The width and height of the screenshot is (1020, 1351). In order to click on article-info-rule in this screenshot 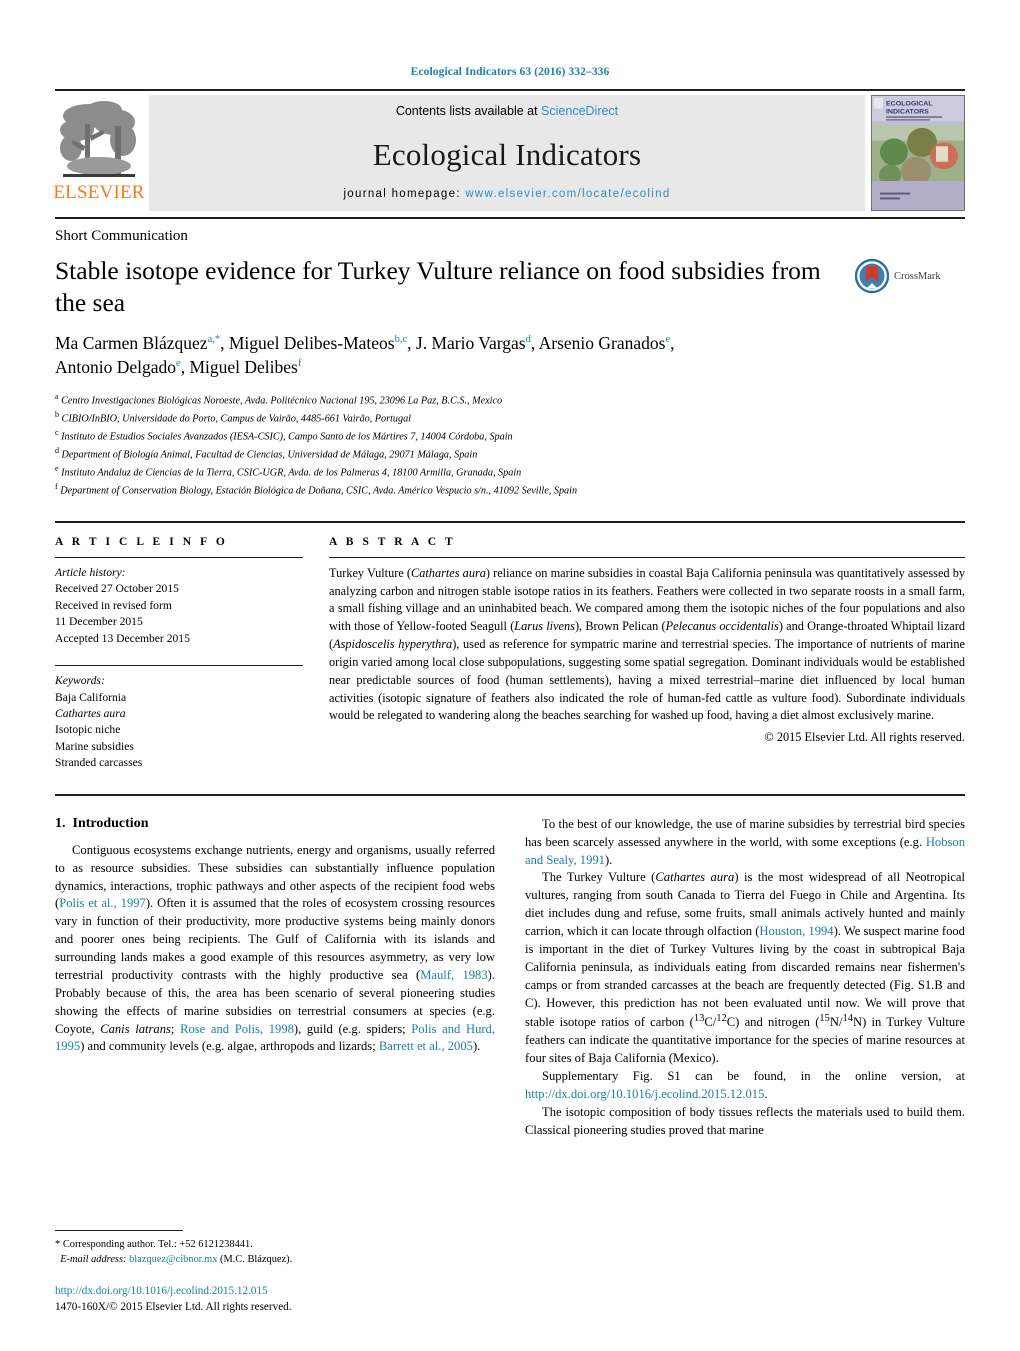, I will do `click(179, 557)`.